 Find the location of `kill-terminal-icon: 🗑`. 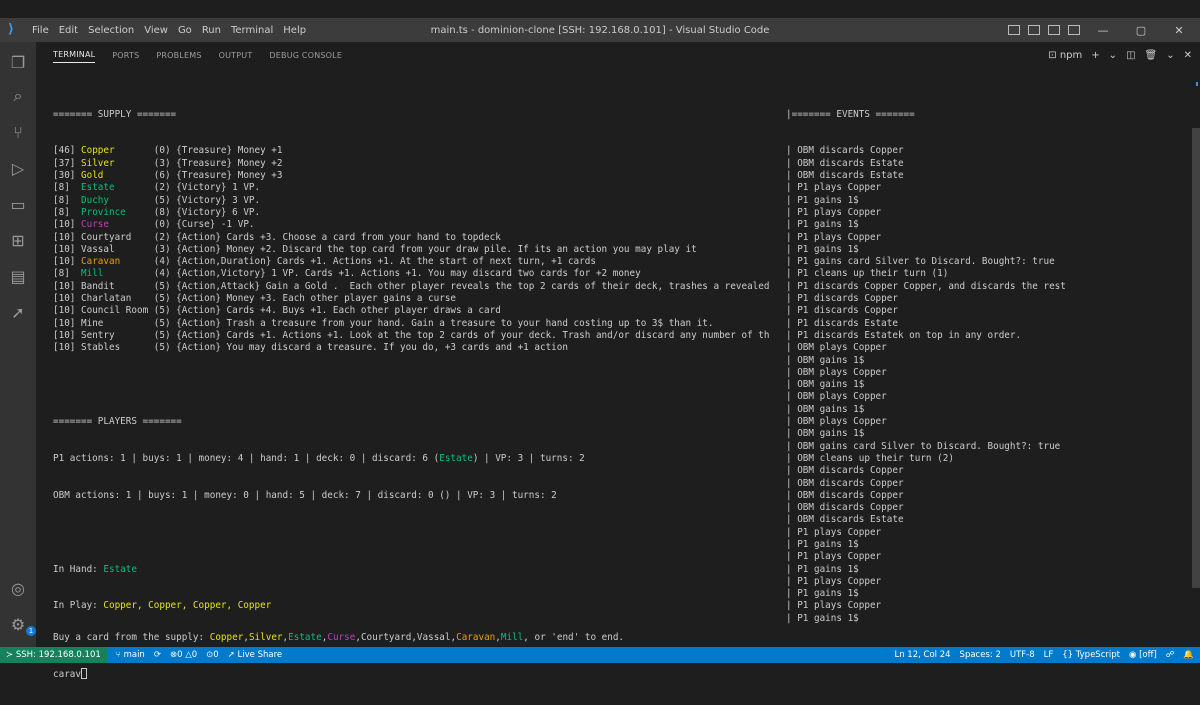

kill-terminal-icon: 🗑 is located at coordinates (1151, 55).